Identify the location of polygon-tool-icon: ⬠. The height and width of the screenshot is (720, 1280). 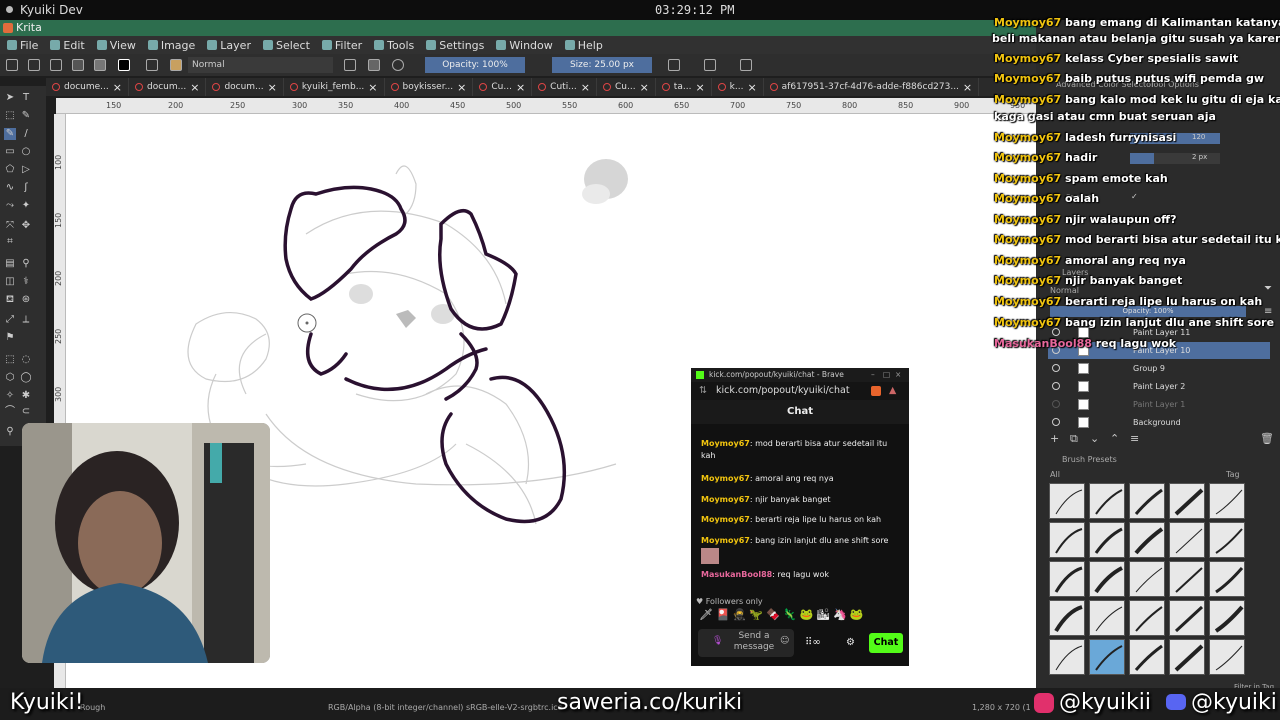
(10, 170).